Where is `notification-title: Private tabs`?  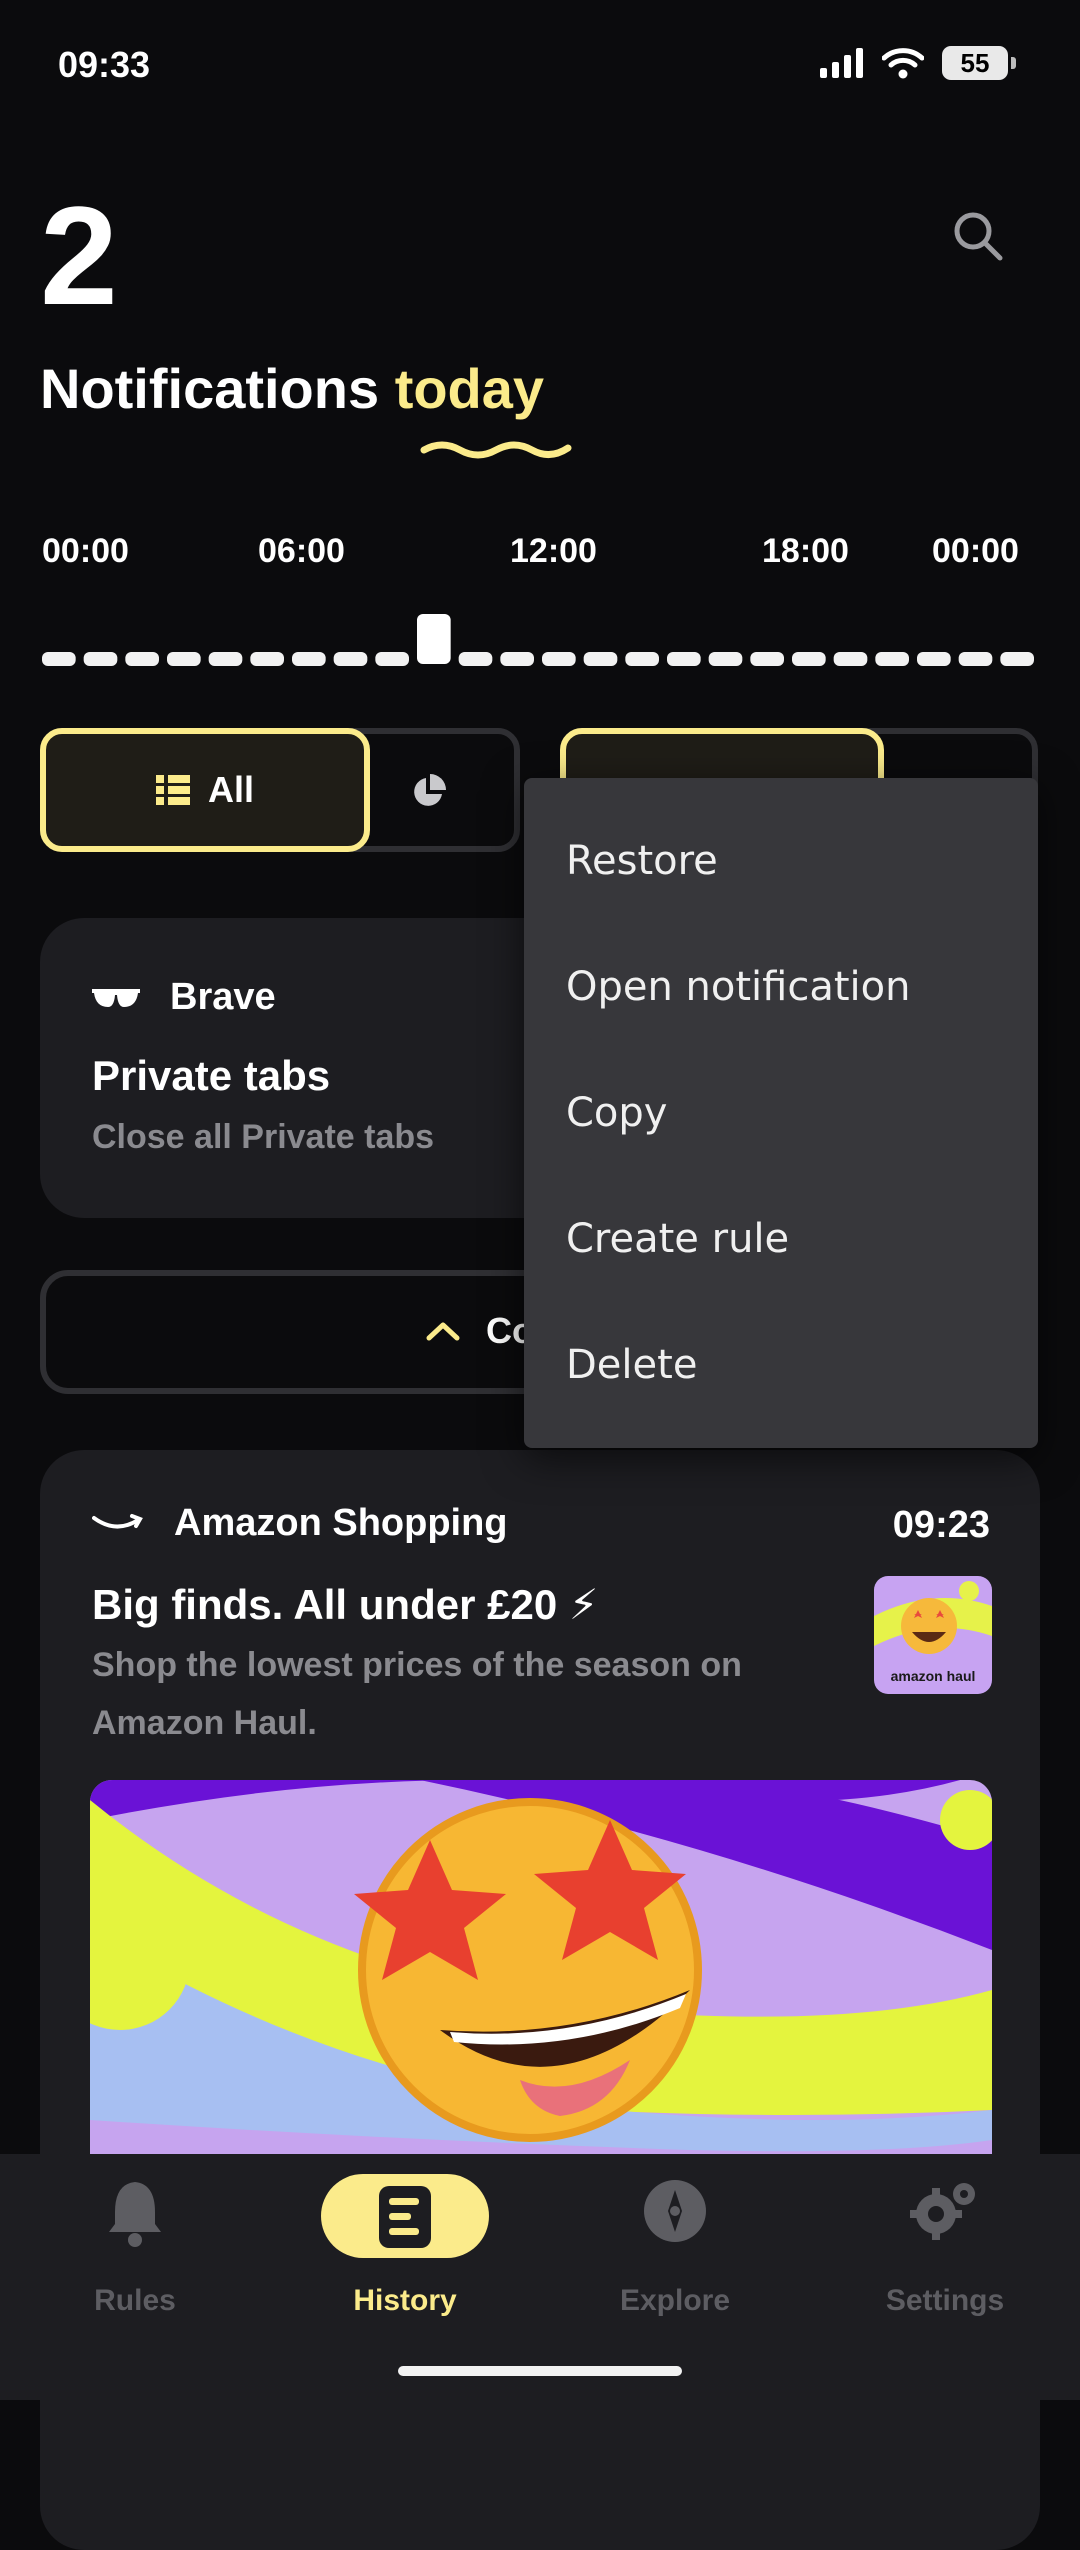 notification-title: Private tabs is located at coordinates (211, 1075).